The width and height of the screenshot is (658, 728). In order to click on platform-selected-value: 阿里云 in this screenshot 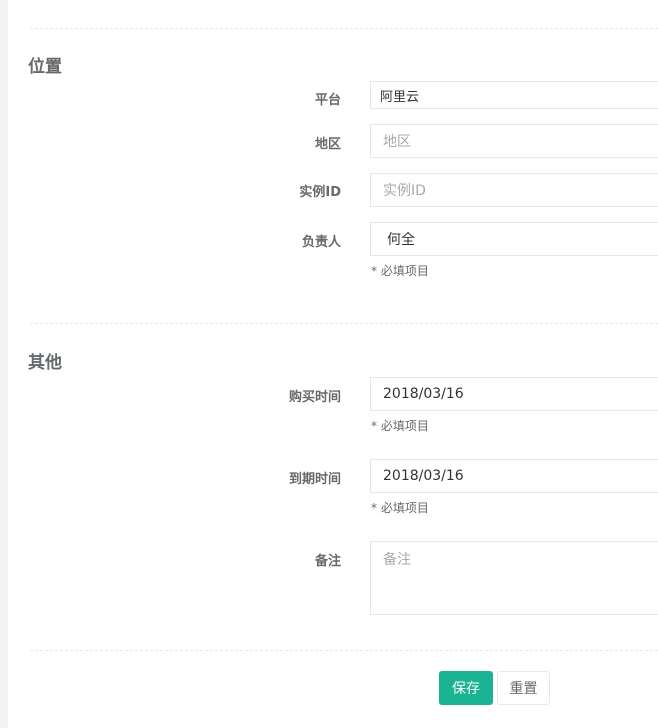, I will do `click(400, 97)`.